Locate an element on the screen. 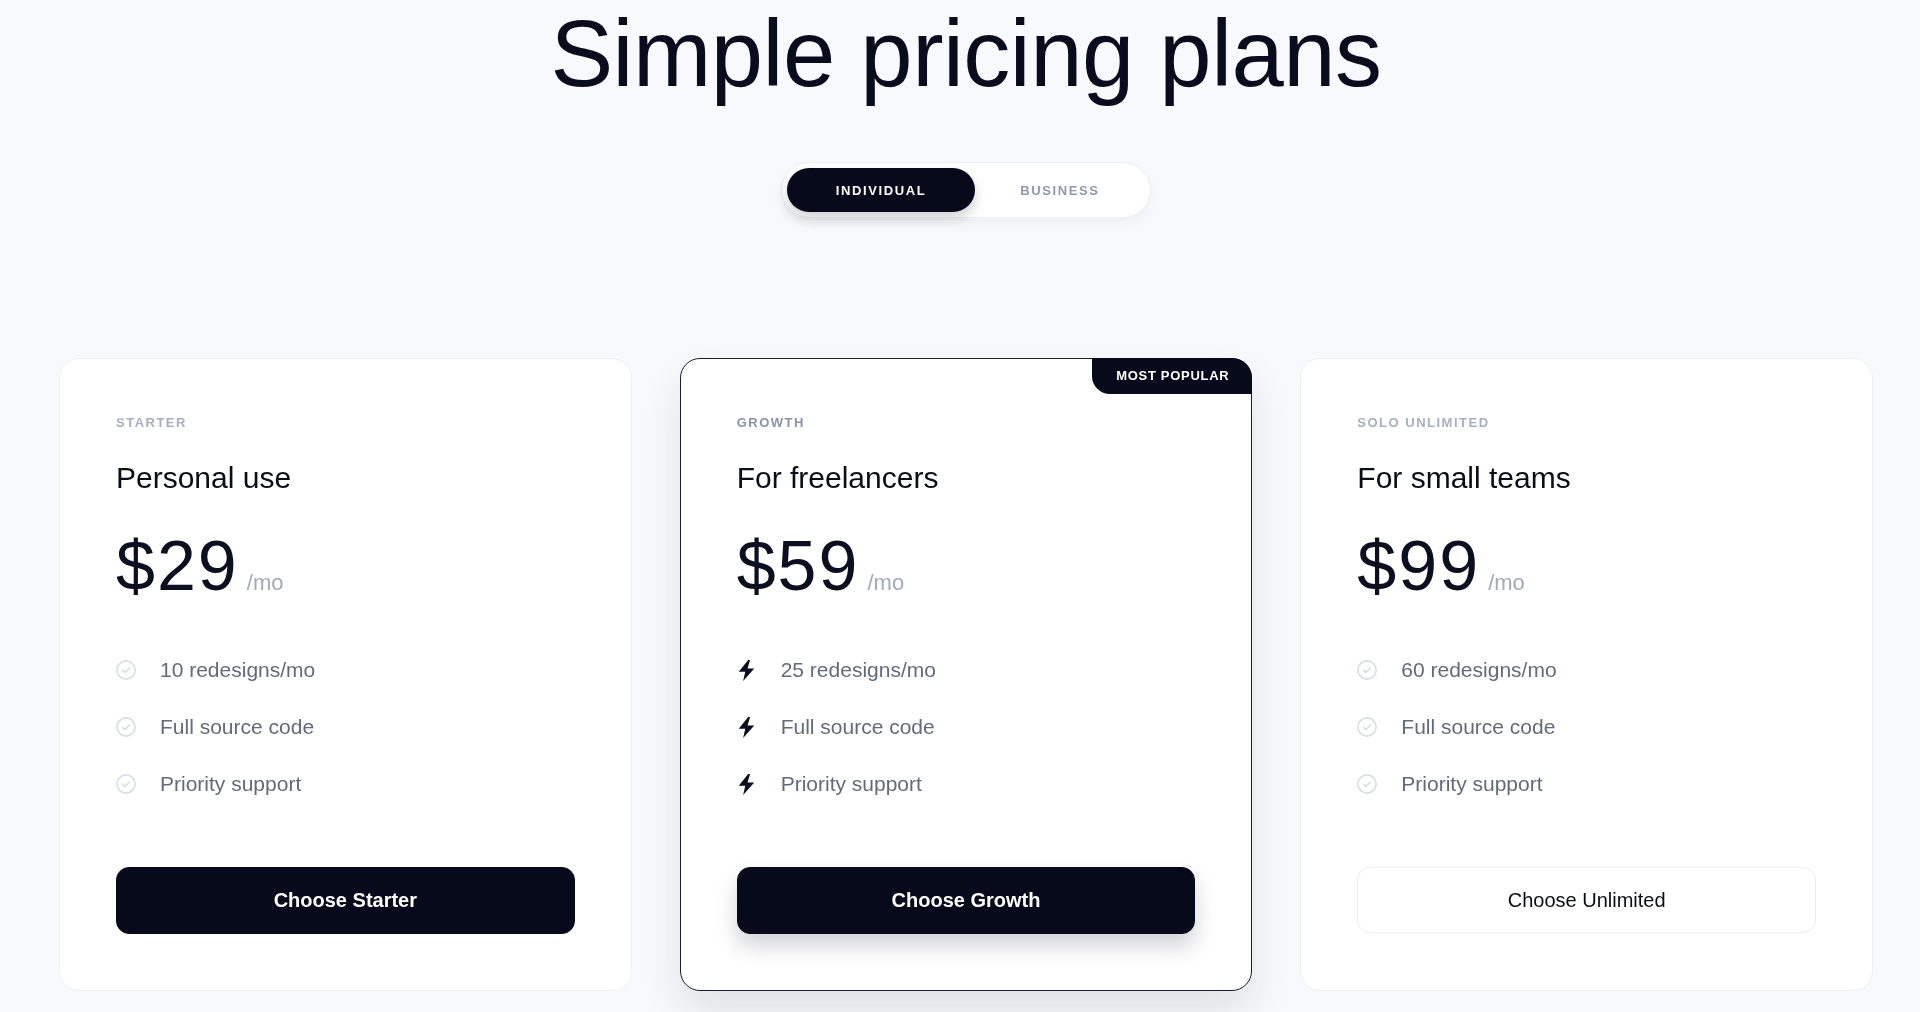 This screenshot has width=1920, height=1012. price-amount: $29 is located at coordinates (177, 566).